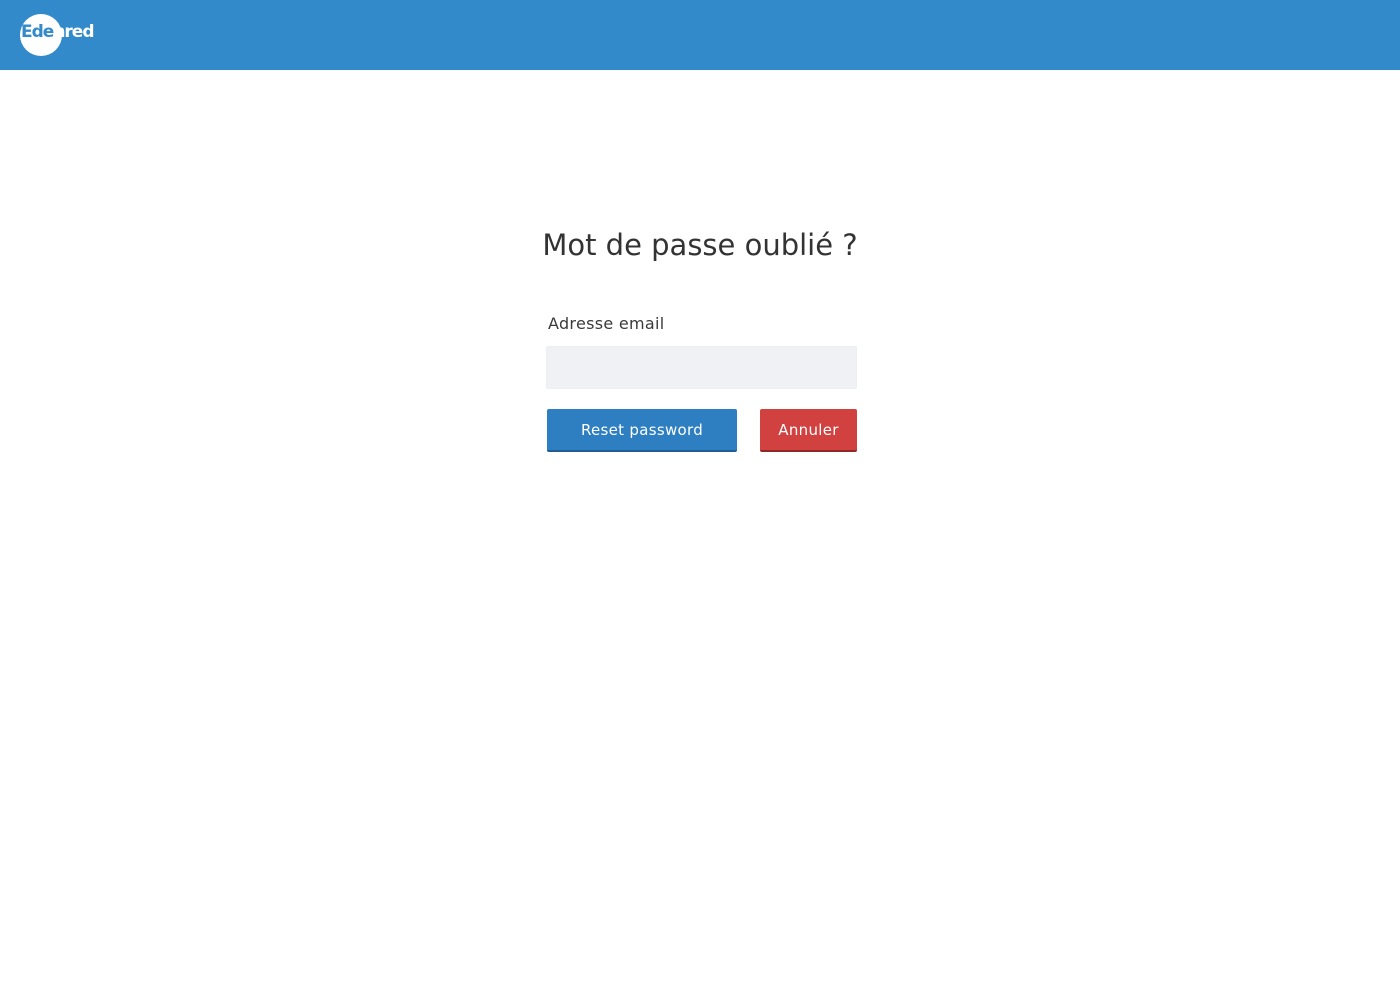 The width and height of the screenshot is (1400, 996). I want to click on reset-password-button: Reset password, so click(642, 430).